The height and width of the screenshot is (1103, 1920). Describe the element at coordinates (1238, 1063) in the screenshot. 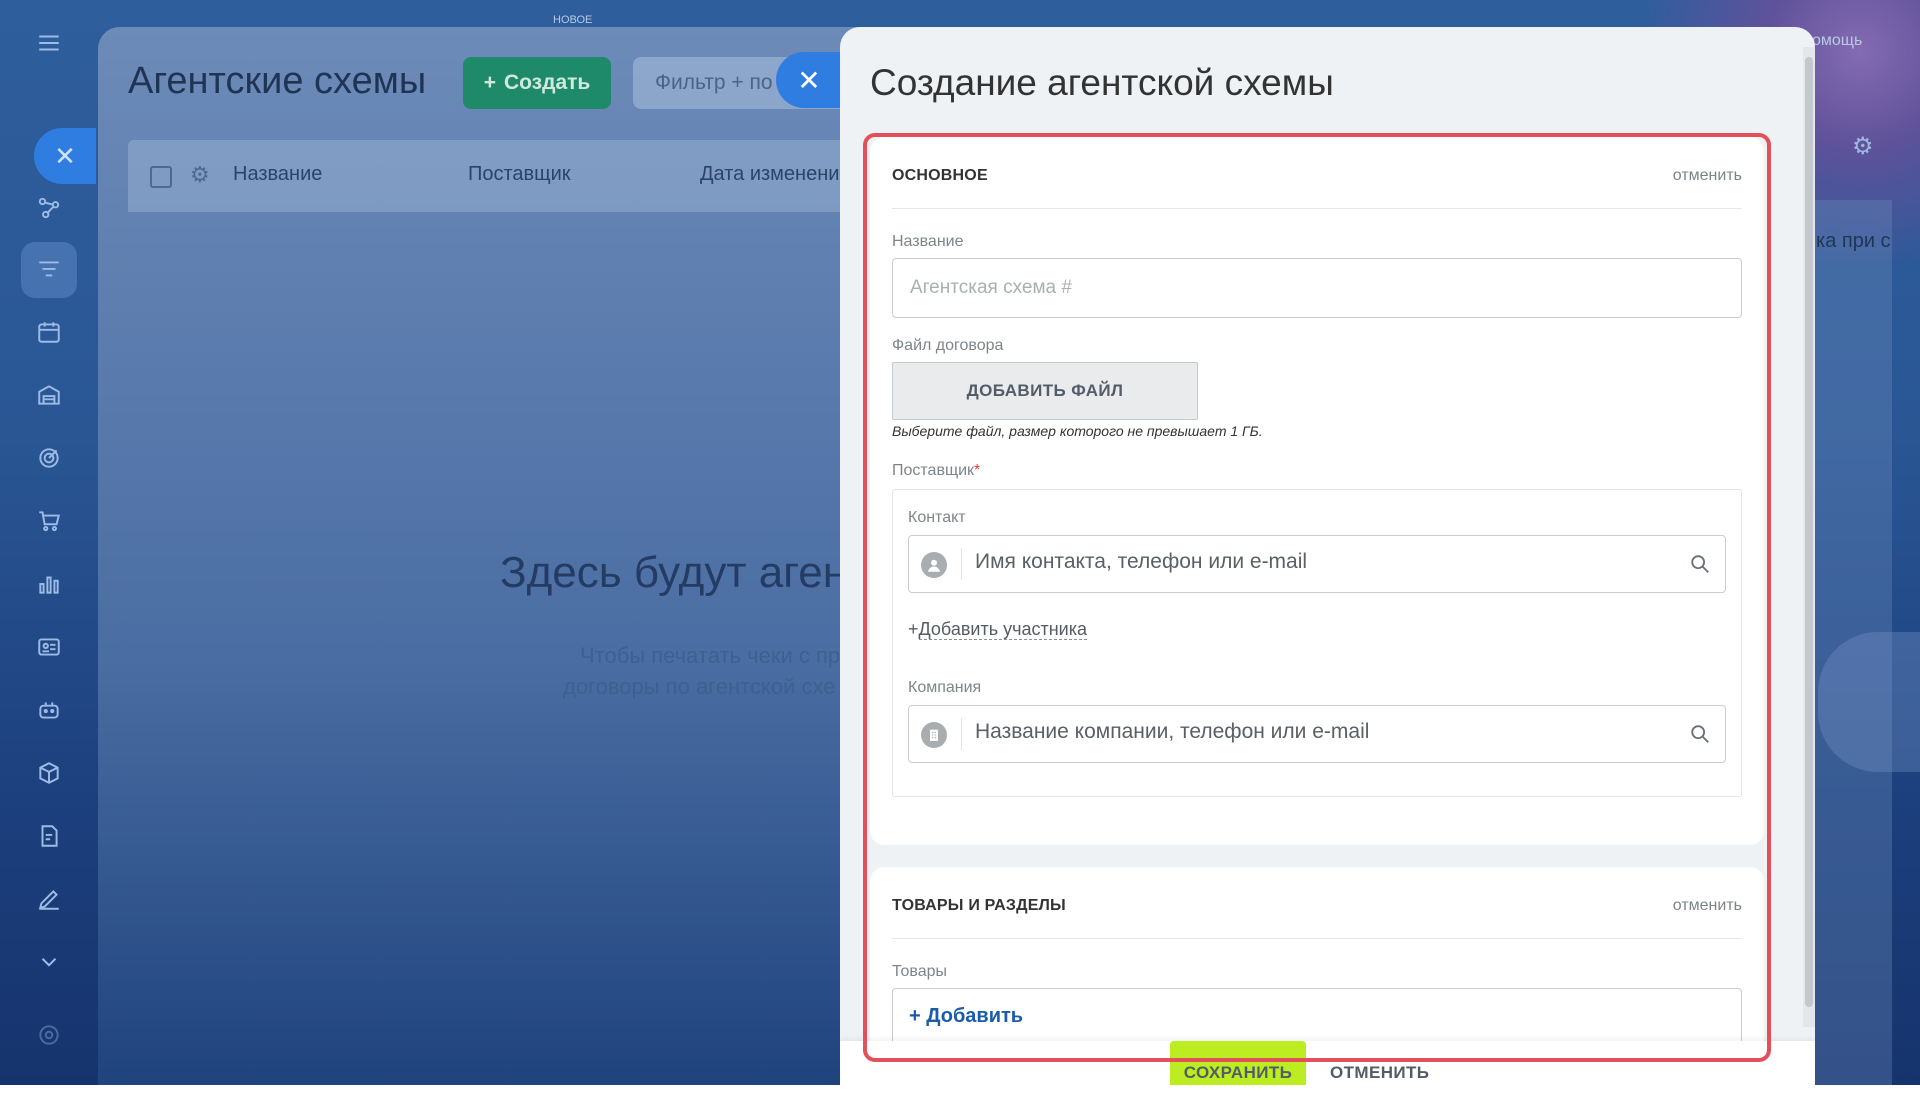

I see `save-button: СОХРАНИТЬ` at that location.